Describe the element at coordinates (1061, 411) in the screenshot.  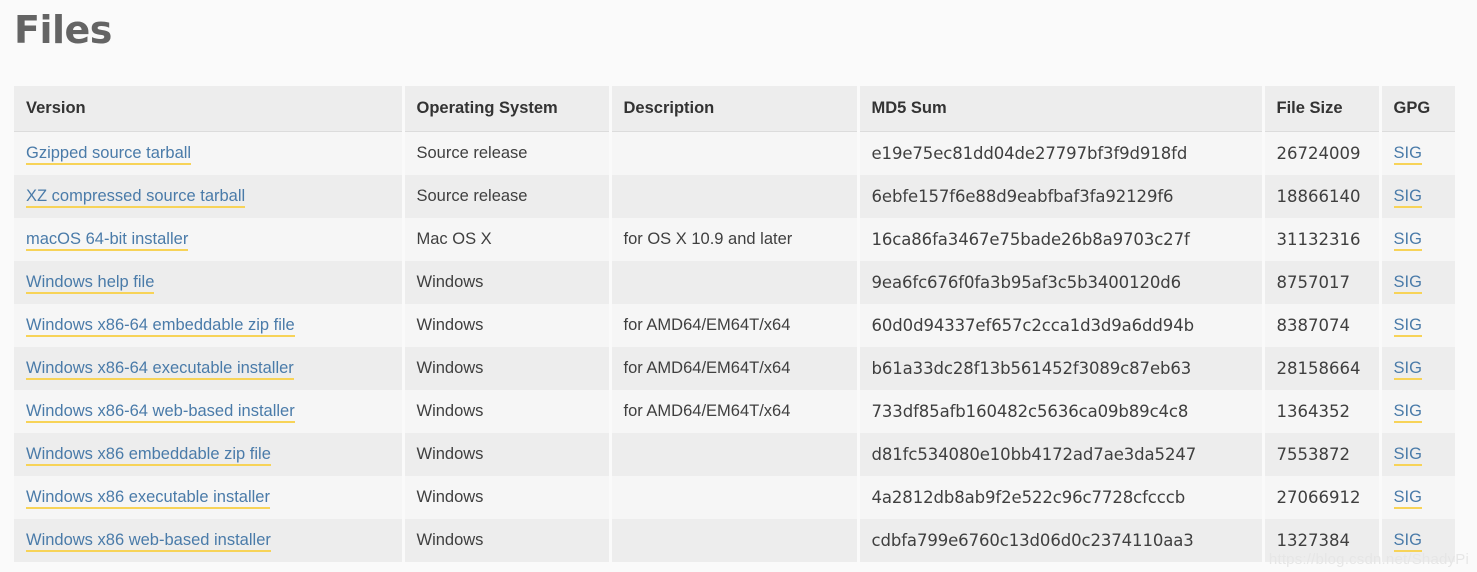
I see `cell-md5-sum: 733df85afb160482c5636ca09b89c4c8` at that location.